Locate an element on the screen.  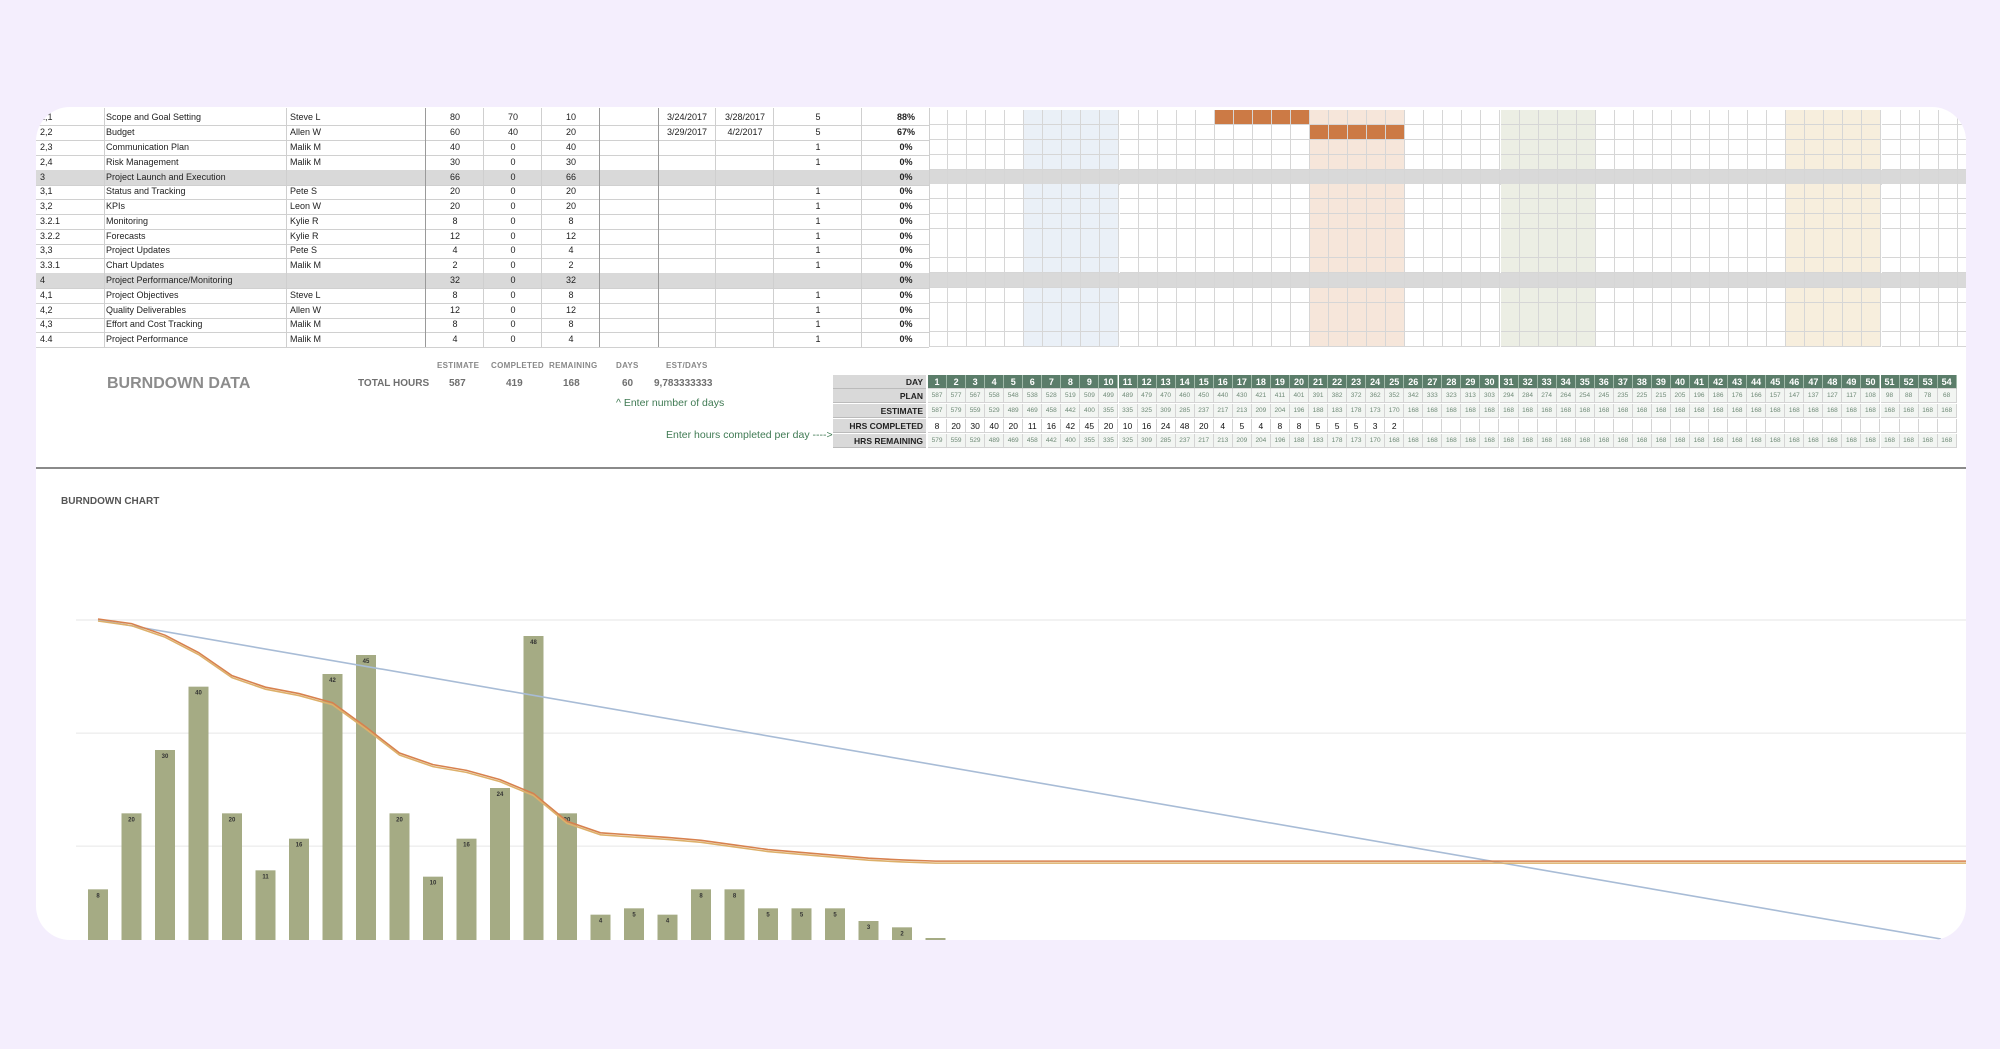
cell-task-name: Quality Deliverables is located at coordinates (196, 310).